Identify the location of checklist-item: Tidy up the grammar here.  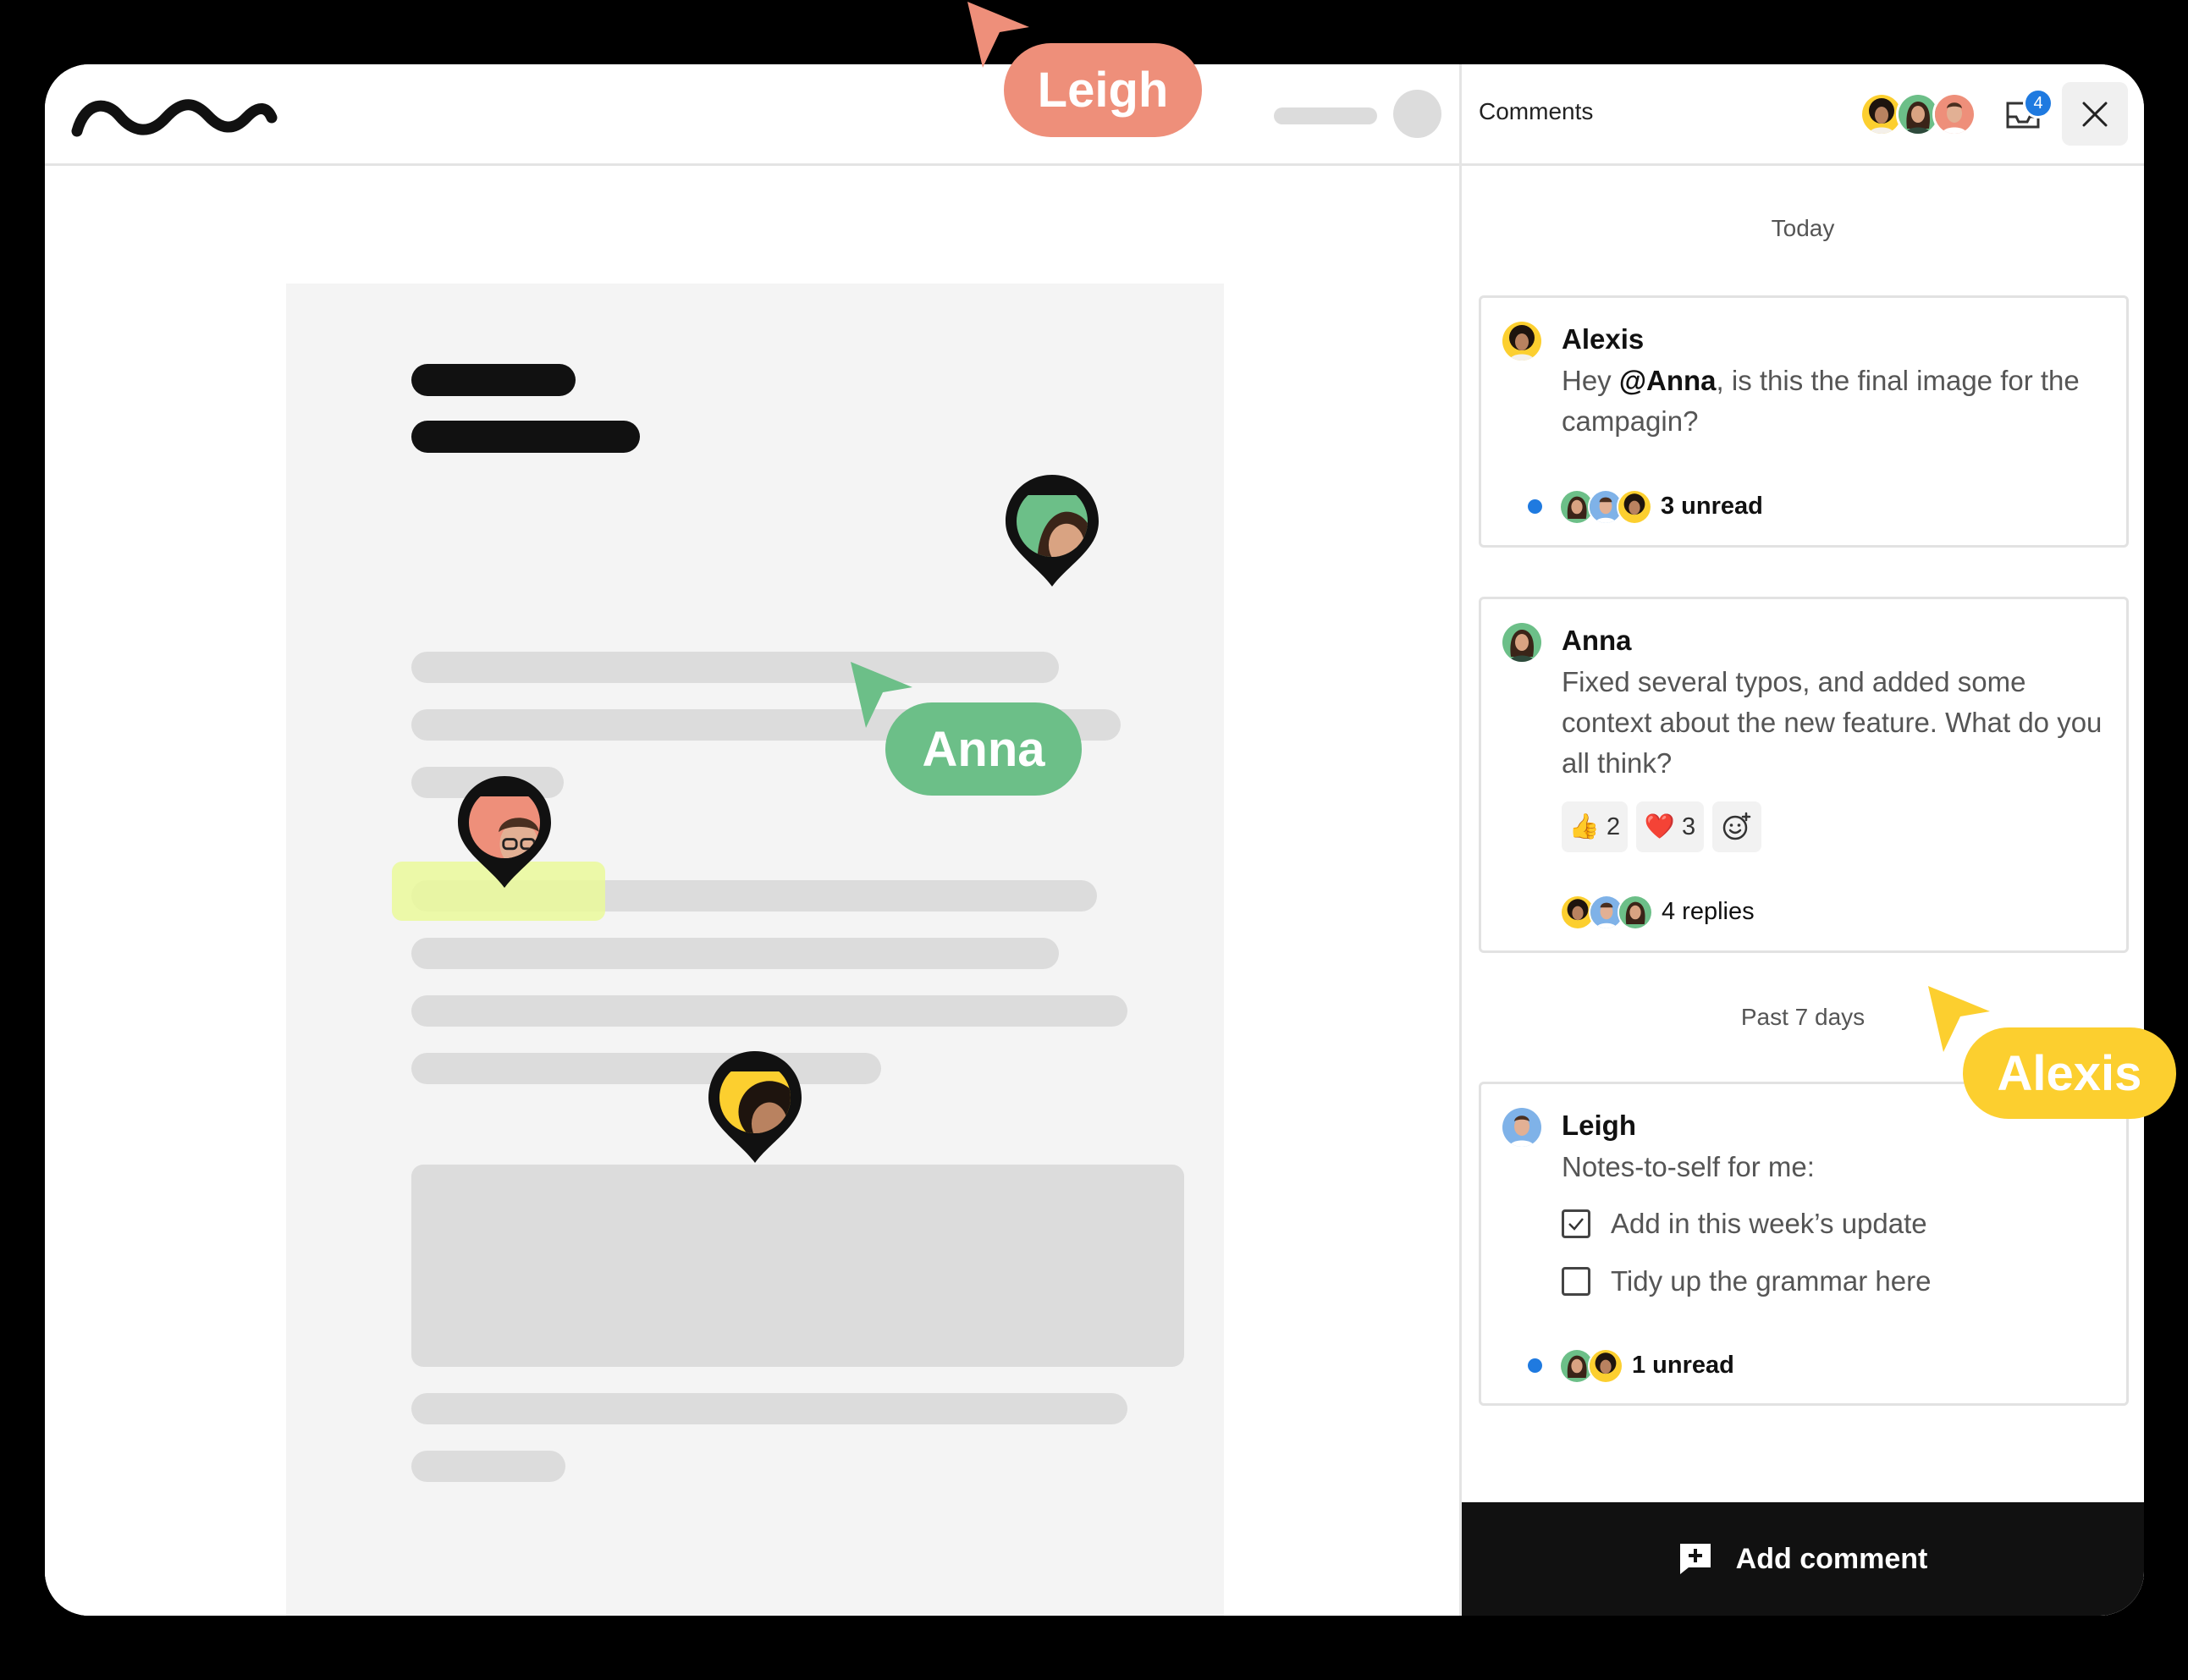
(1746, 1281).